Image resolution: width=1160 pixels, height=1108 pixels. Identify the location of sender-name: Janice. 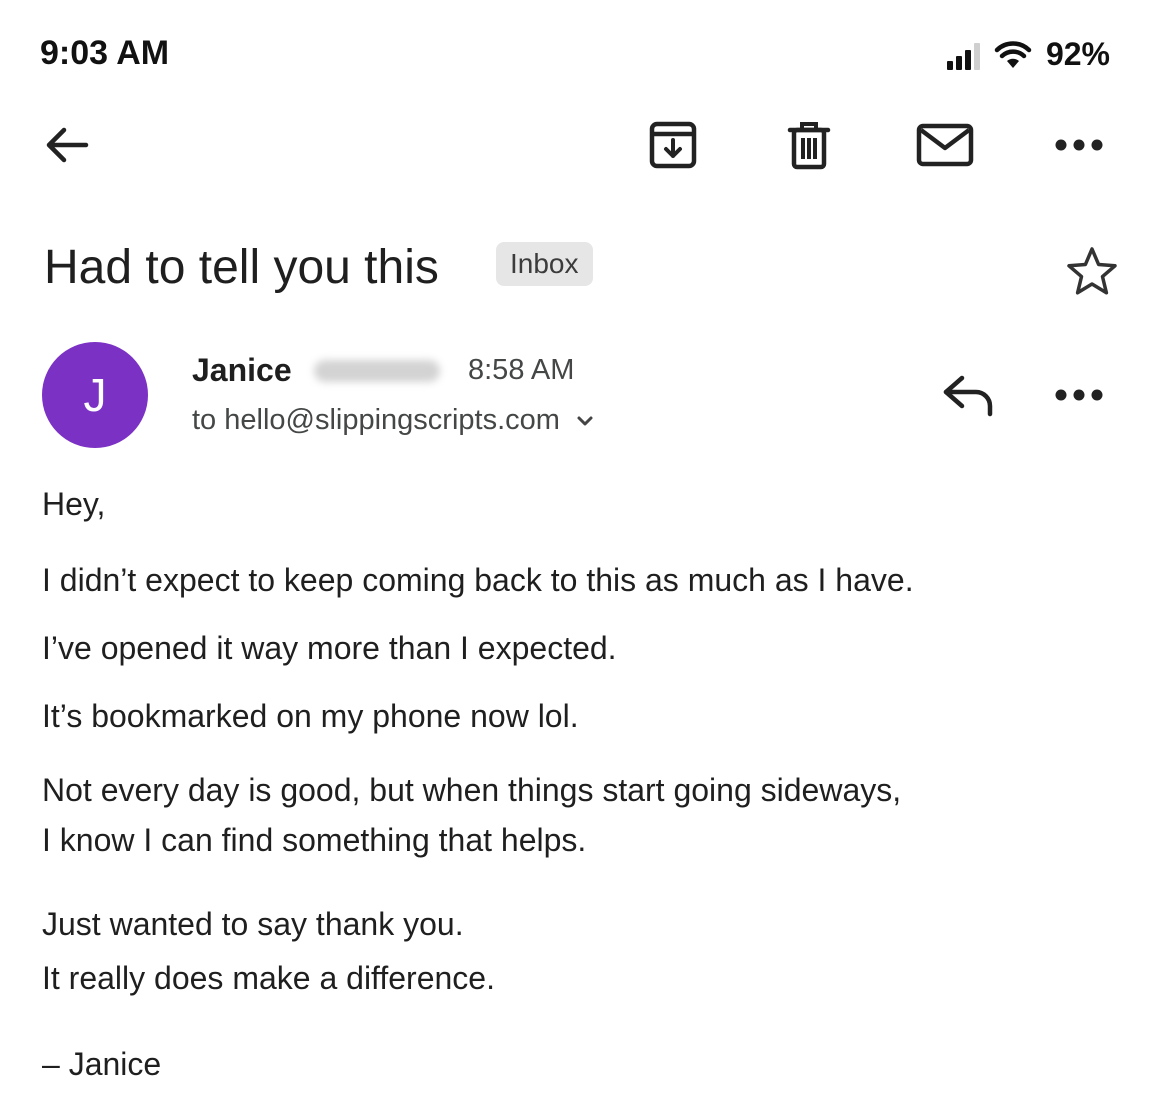
(242, 370).